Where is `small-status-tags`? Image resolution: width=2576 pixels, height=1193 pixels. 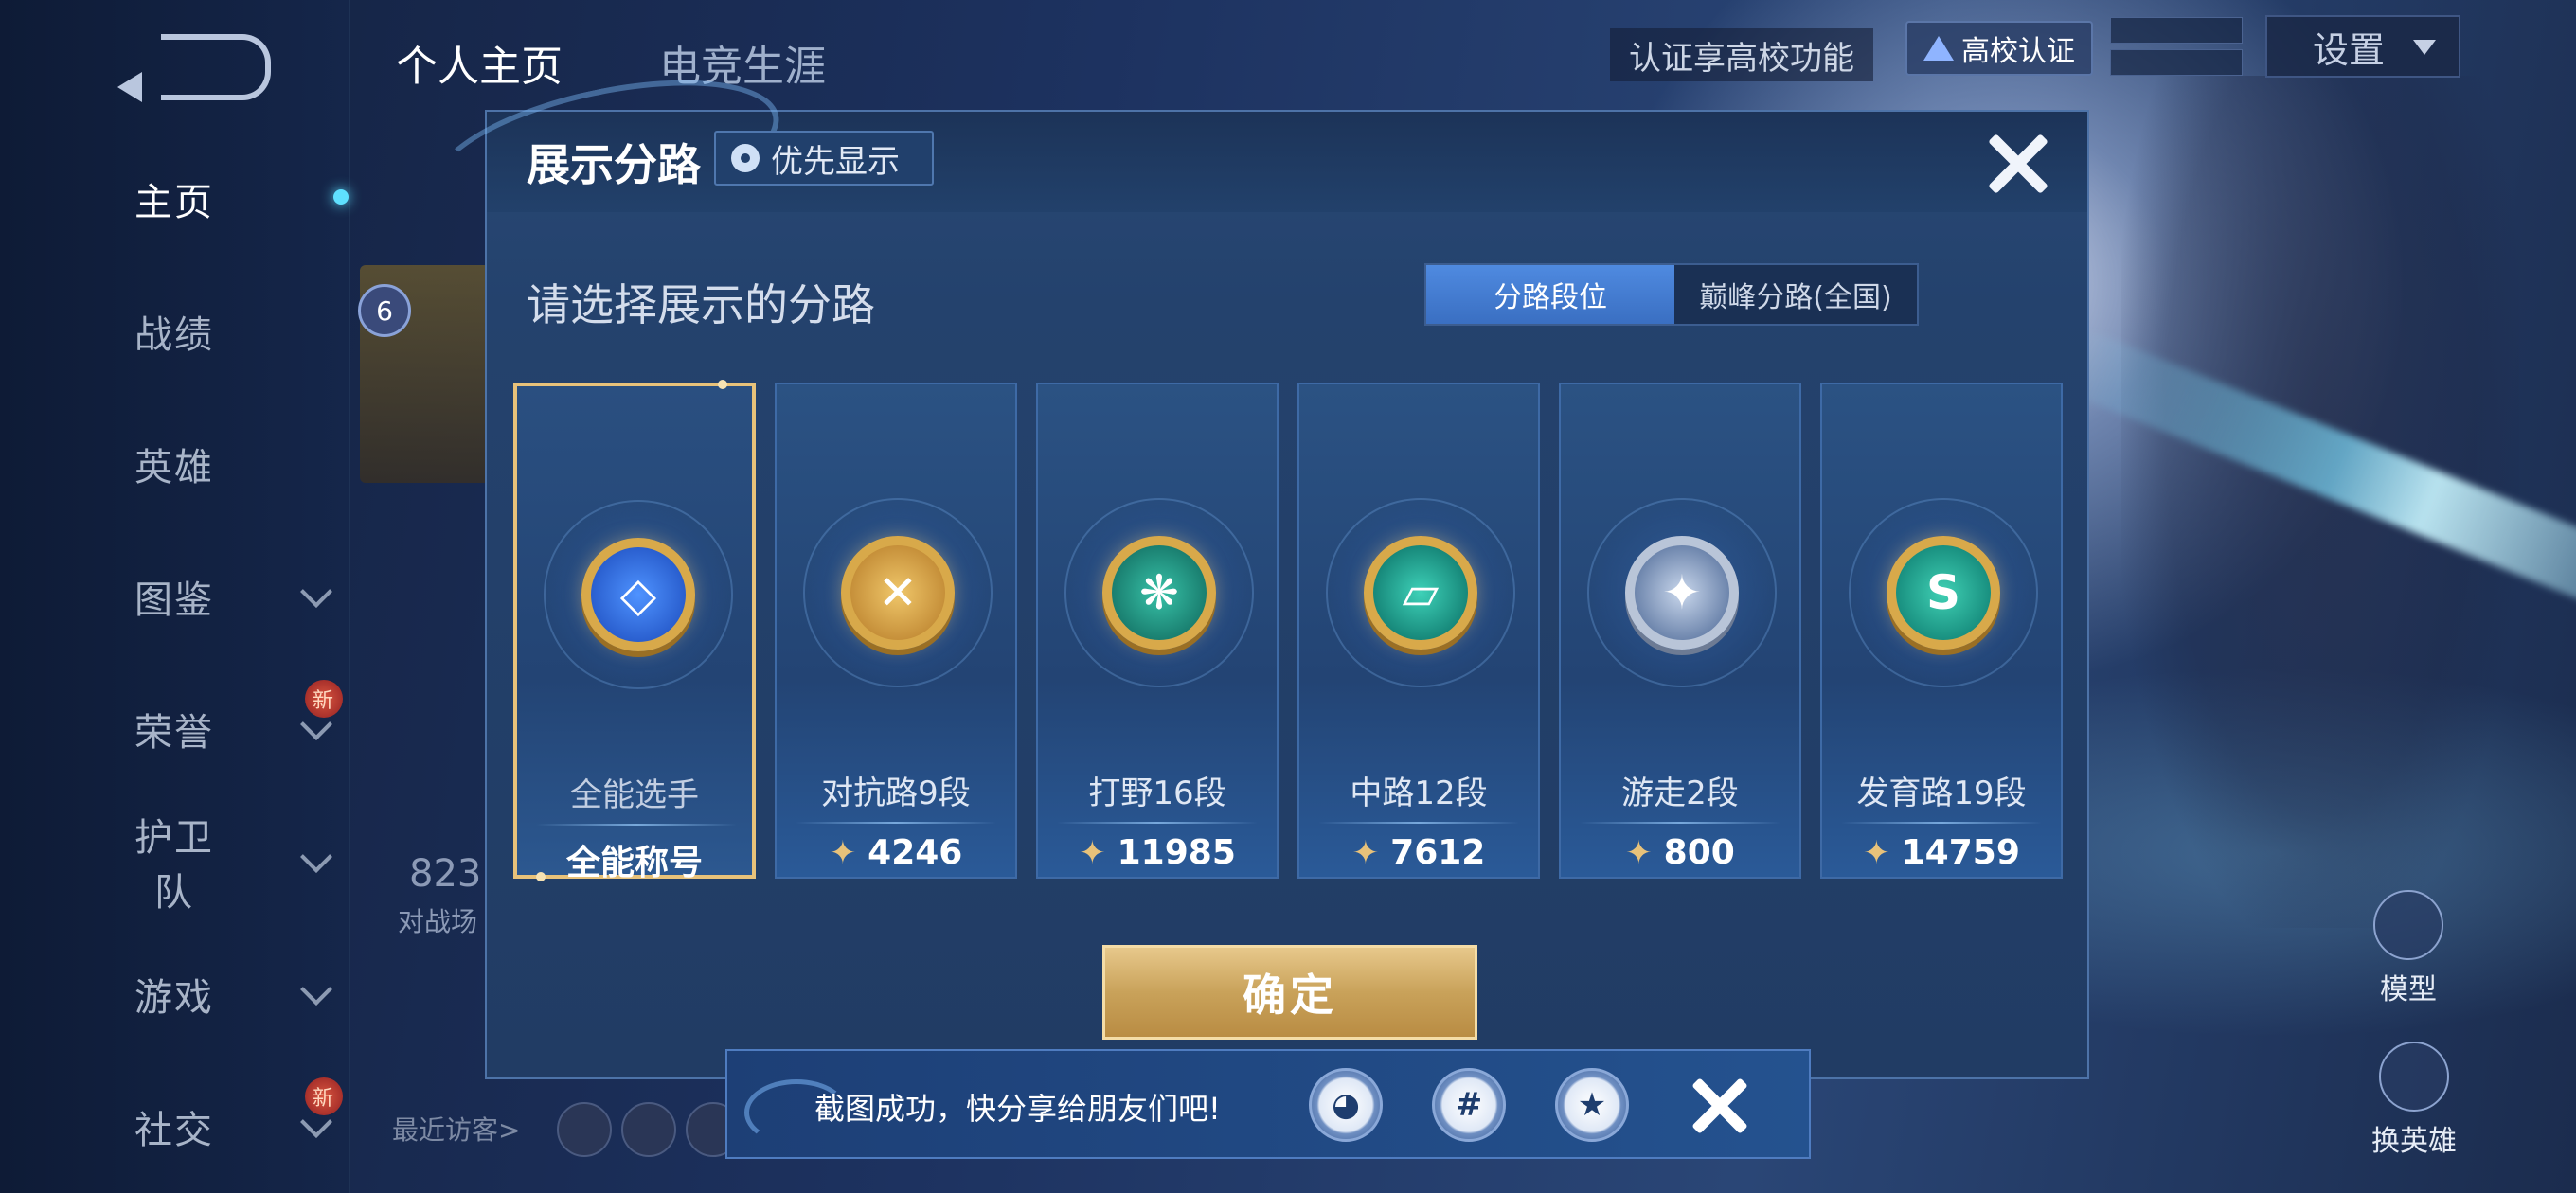
small-status-tags is located at coordinates (2176, 49).